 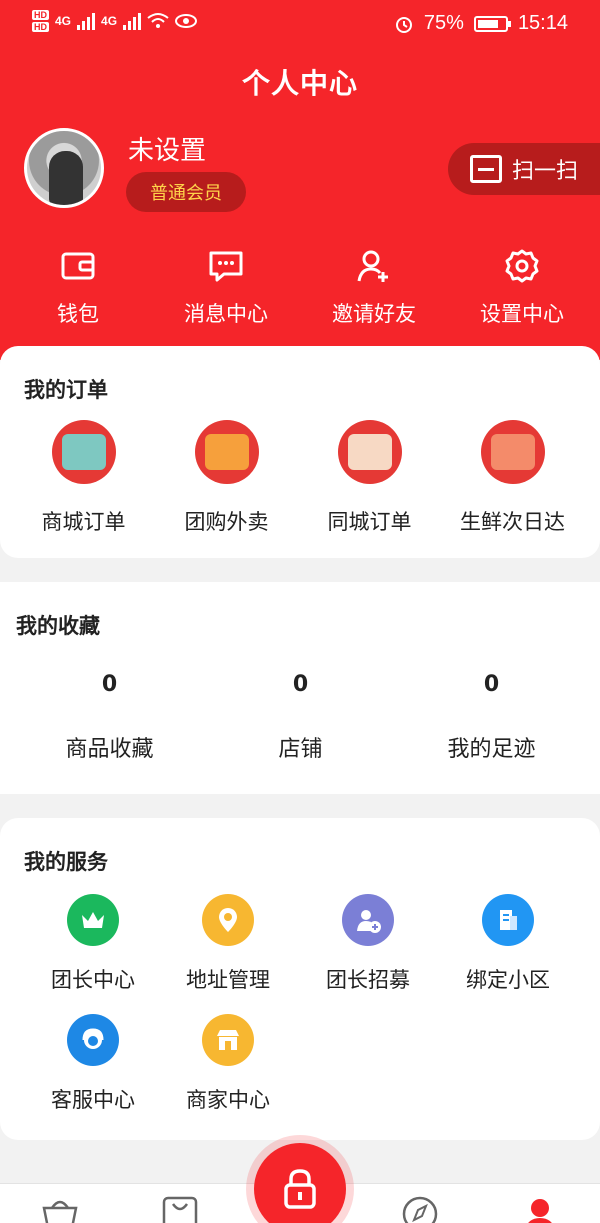 I want to click on wifi-icon, so click(x=158, y=20).